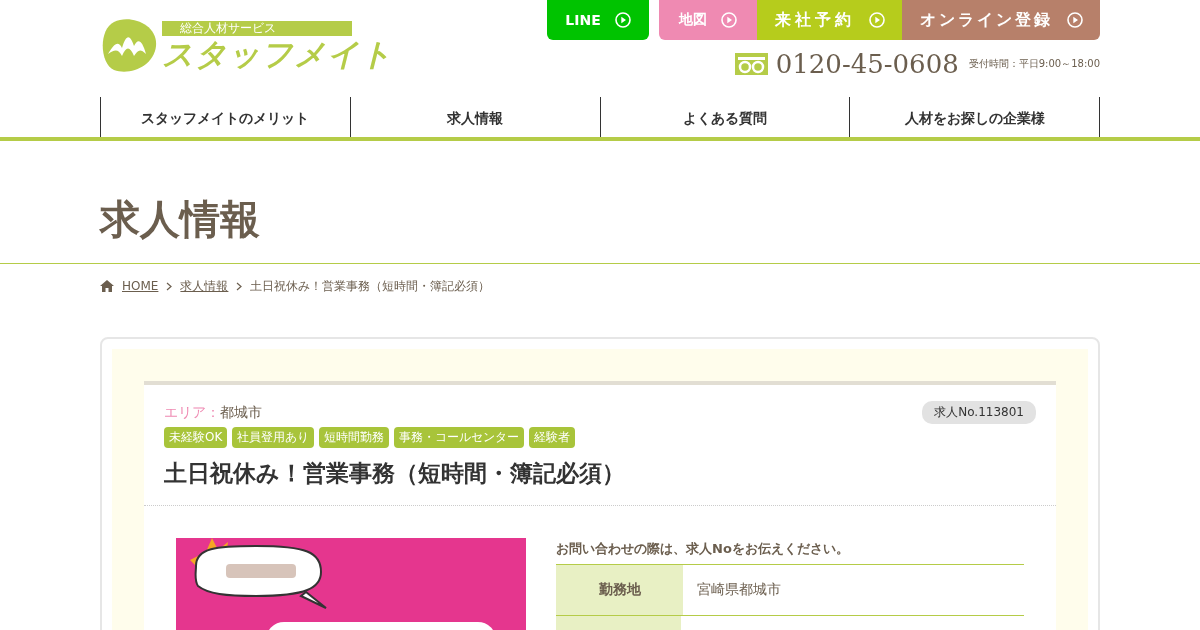 Image resolution: width=1200 pixels, height=630 pixels. What do you see at coordinates (459, 437) in the screenshot?
I see `job-tag: 事務・コールセンター` at bounding box center [459, 437].